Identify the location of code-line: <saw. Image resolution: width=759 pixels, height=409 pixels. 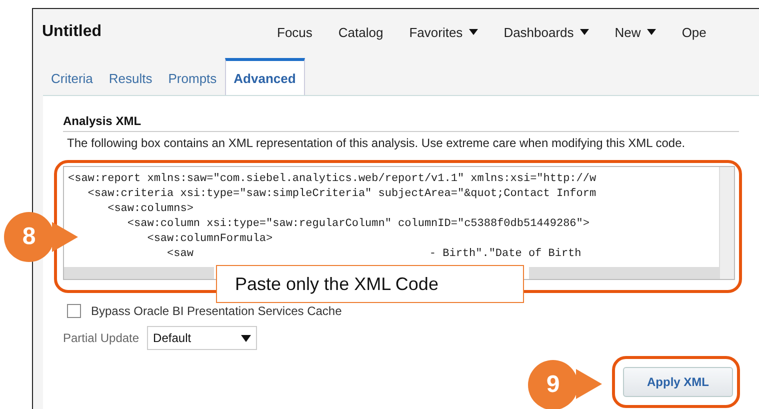
(180, 254).